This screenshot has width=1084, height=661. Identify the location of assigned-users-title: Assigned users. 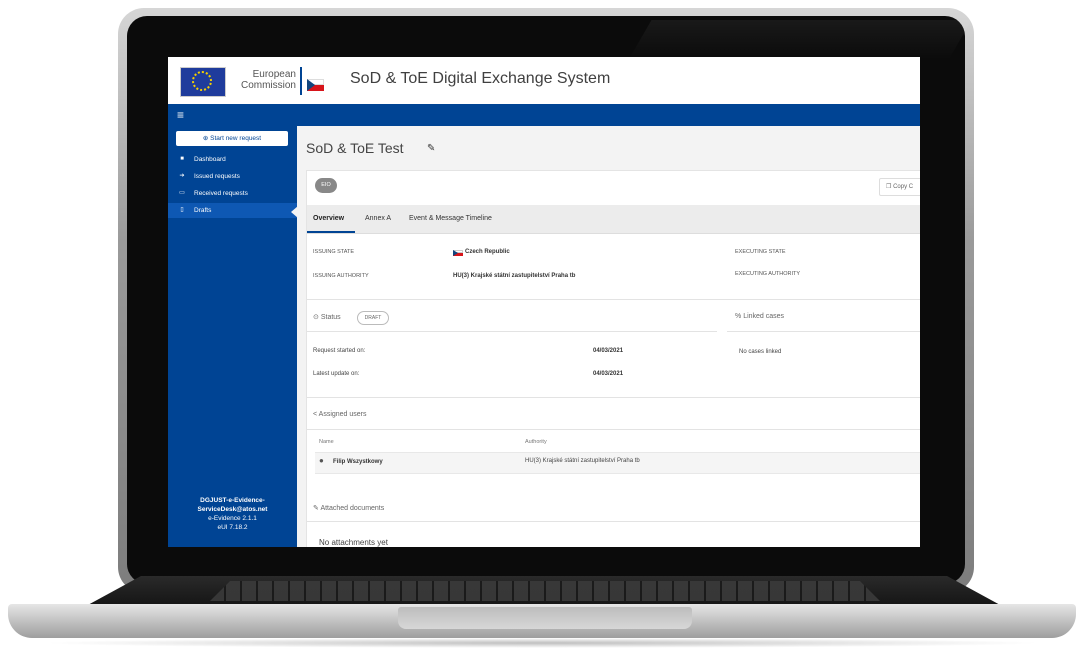
(342, 414).